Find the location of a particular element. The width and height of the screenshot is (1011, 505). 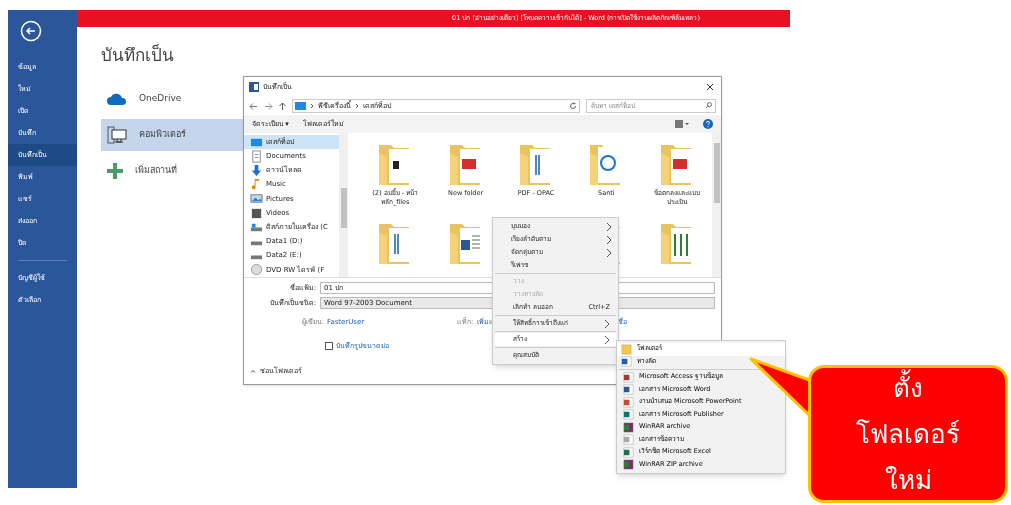

checkbox is located at coordinates (329, 345).